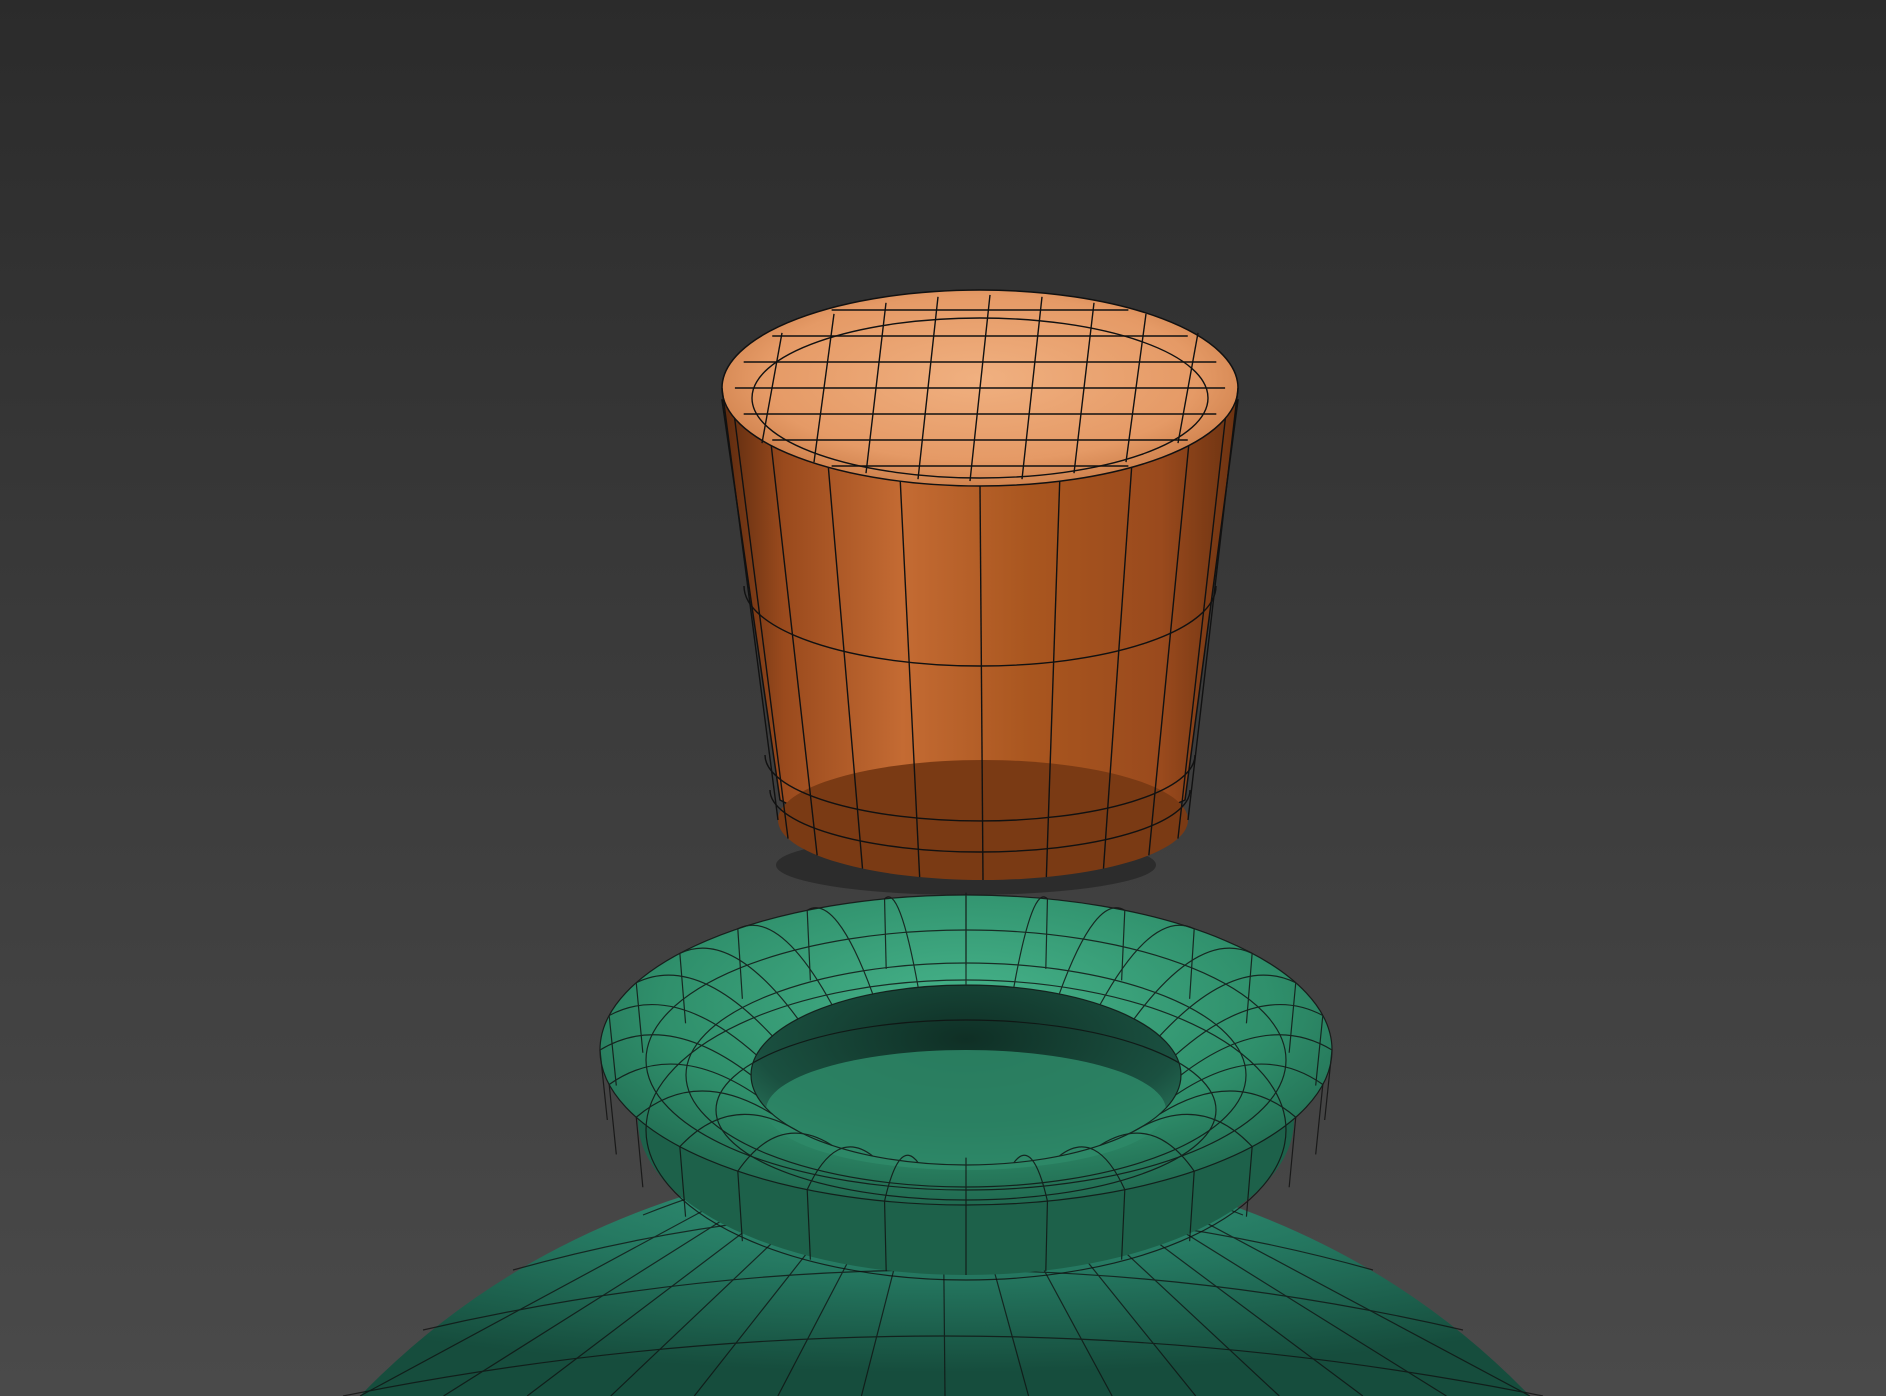  Describe the element at coordinates (980, 592) in the screenshot. I see `cork-stopper` at that location.